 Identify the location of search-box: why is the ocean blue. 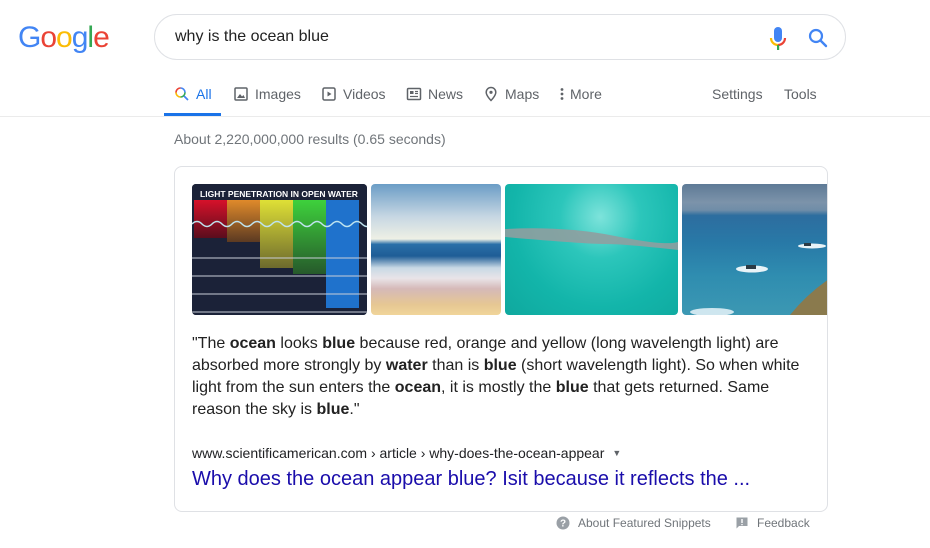
(500, 37).